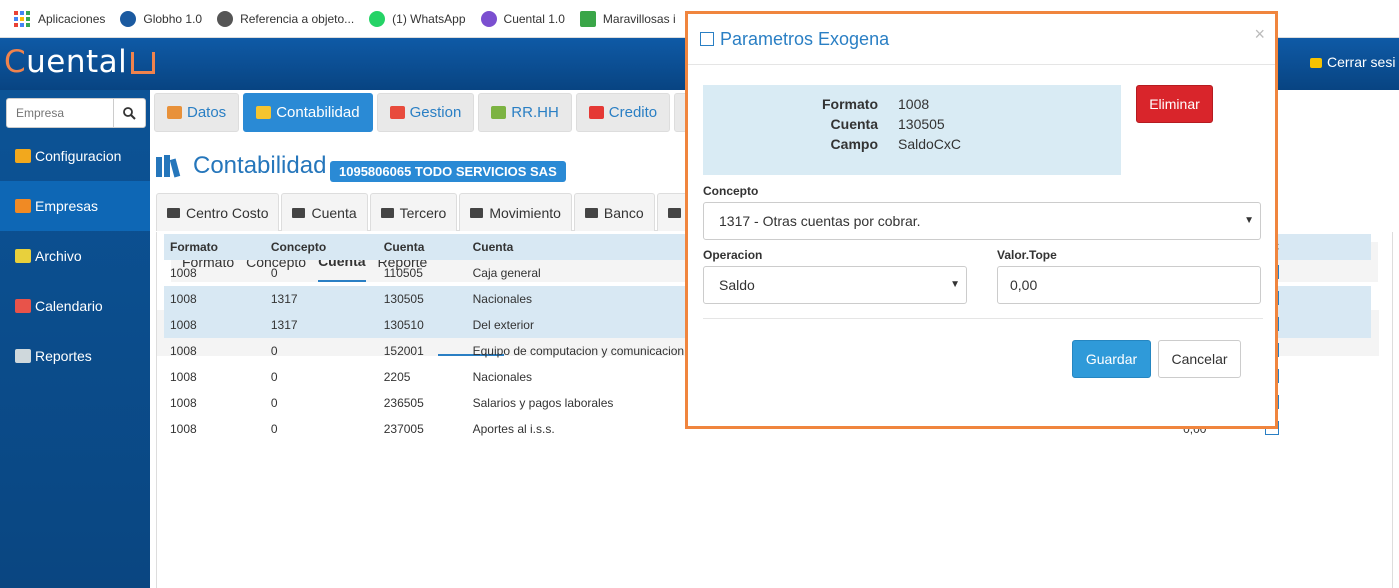  I want to click on col-concepto: Concepto, so click(321, 247).